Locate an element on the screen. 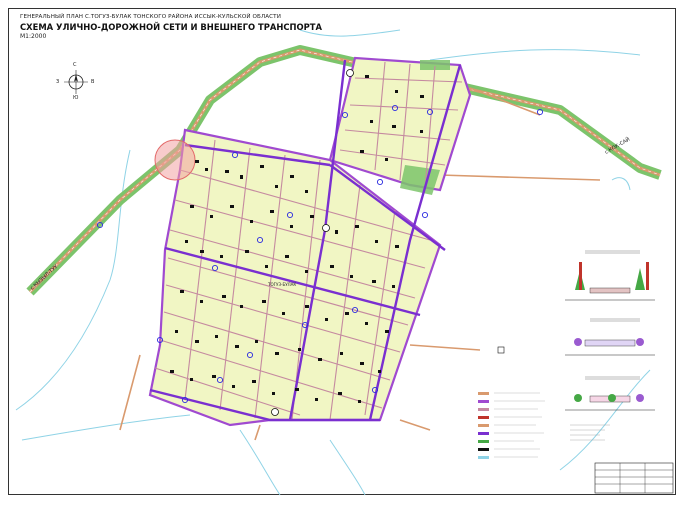  legend is located at coordinates (511, 425).